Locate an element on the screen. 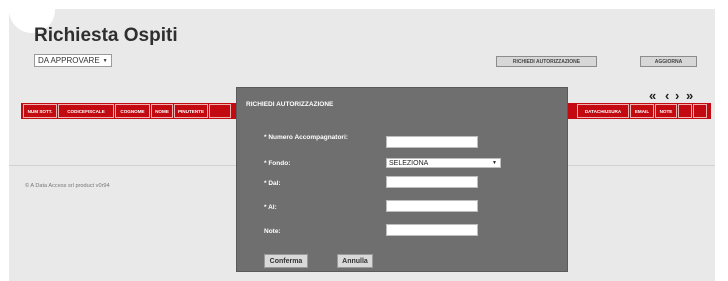  column-header-nome: NOME is located at coordinates (162, 111).